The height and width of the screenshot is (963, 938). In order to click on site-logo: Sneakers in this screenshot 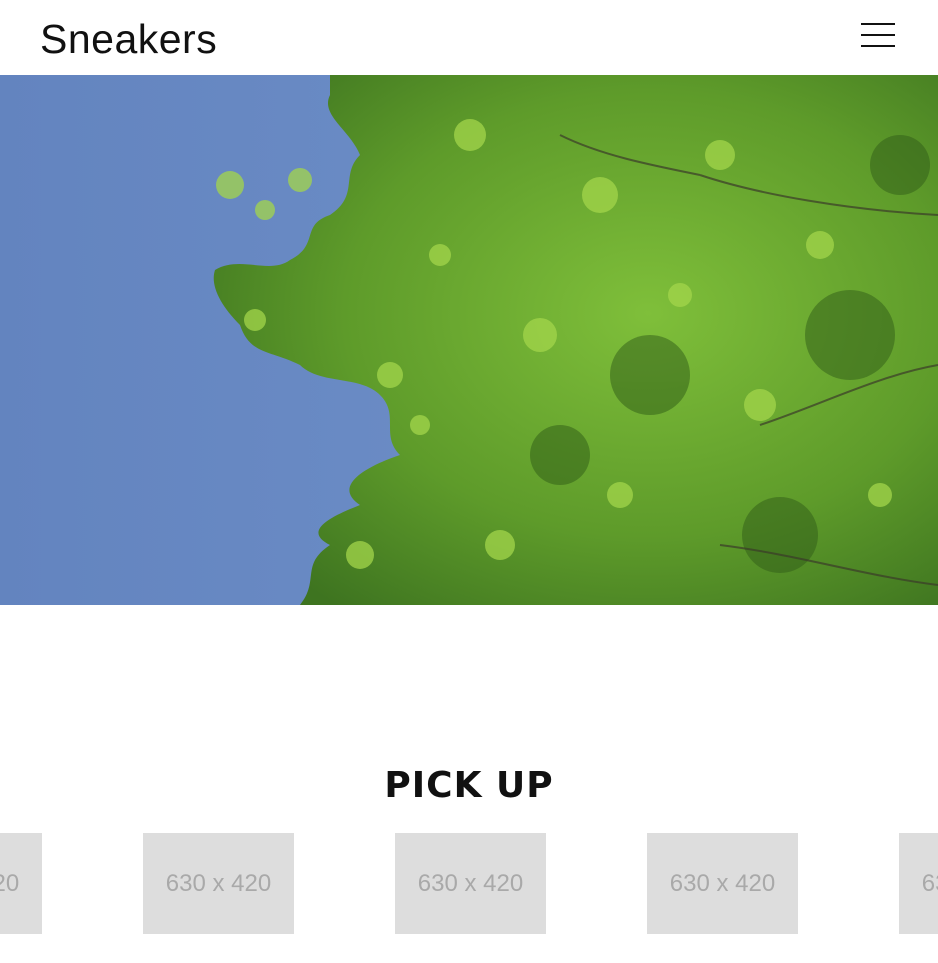, I will do `click(128, 39)`.